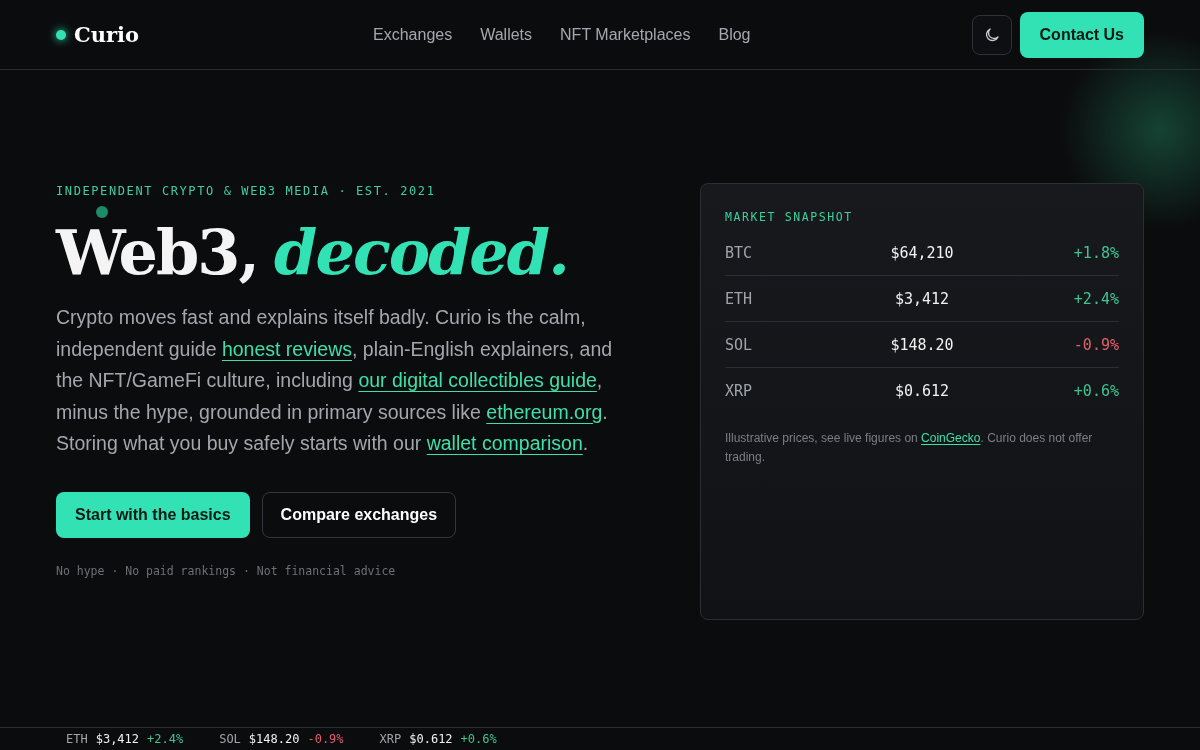 The image size is (1200, 750). Describe the element at coordinates (1081, 34) in the screenshot. I see `contact-button: Contact Us` at that location.